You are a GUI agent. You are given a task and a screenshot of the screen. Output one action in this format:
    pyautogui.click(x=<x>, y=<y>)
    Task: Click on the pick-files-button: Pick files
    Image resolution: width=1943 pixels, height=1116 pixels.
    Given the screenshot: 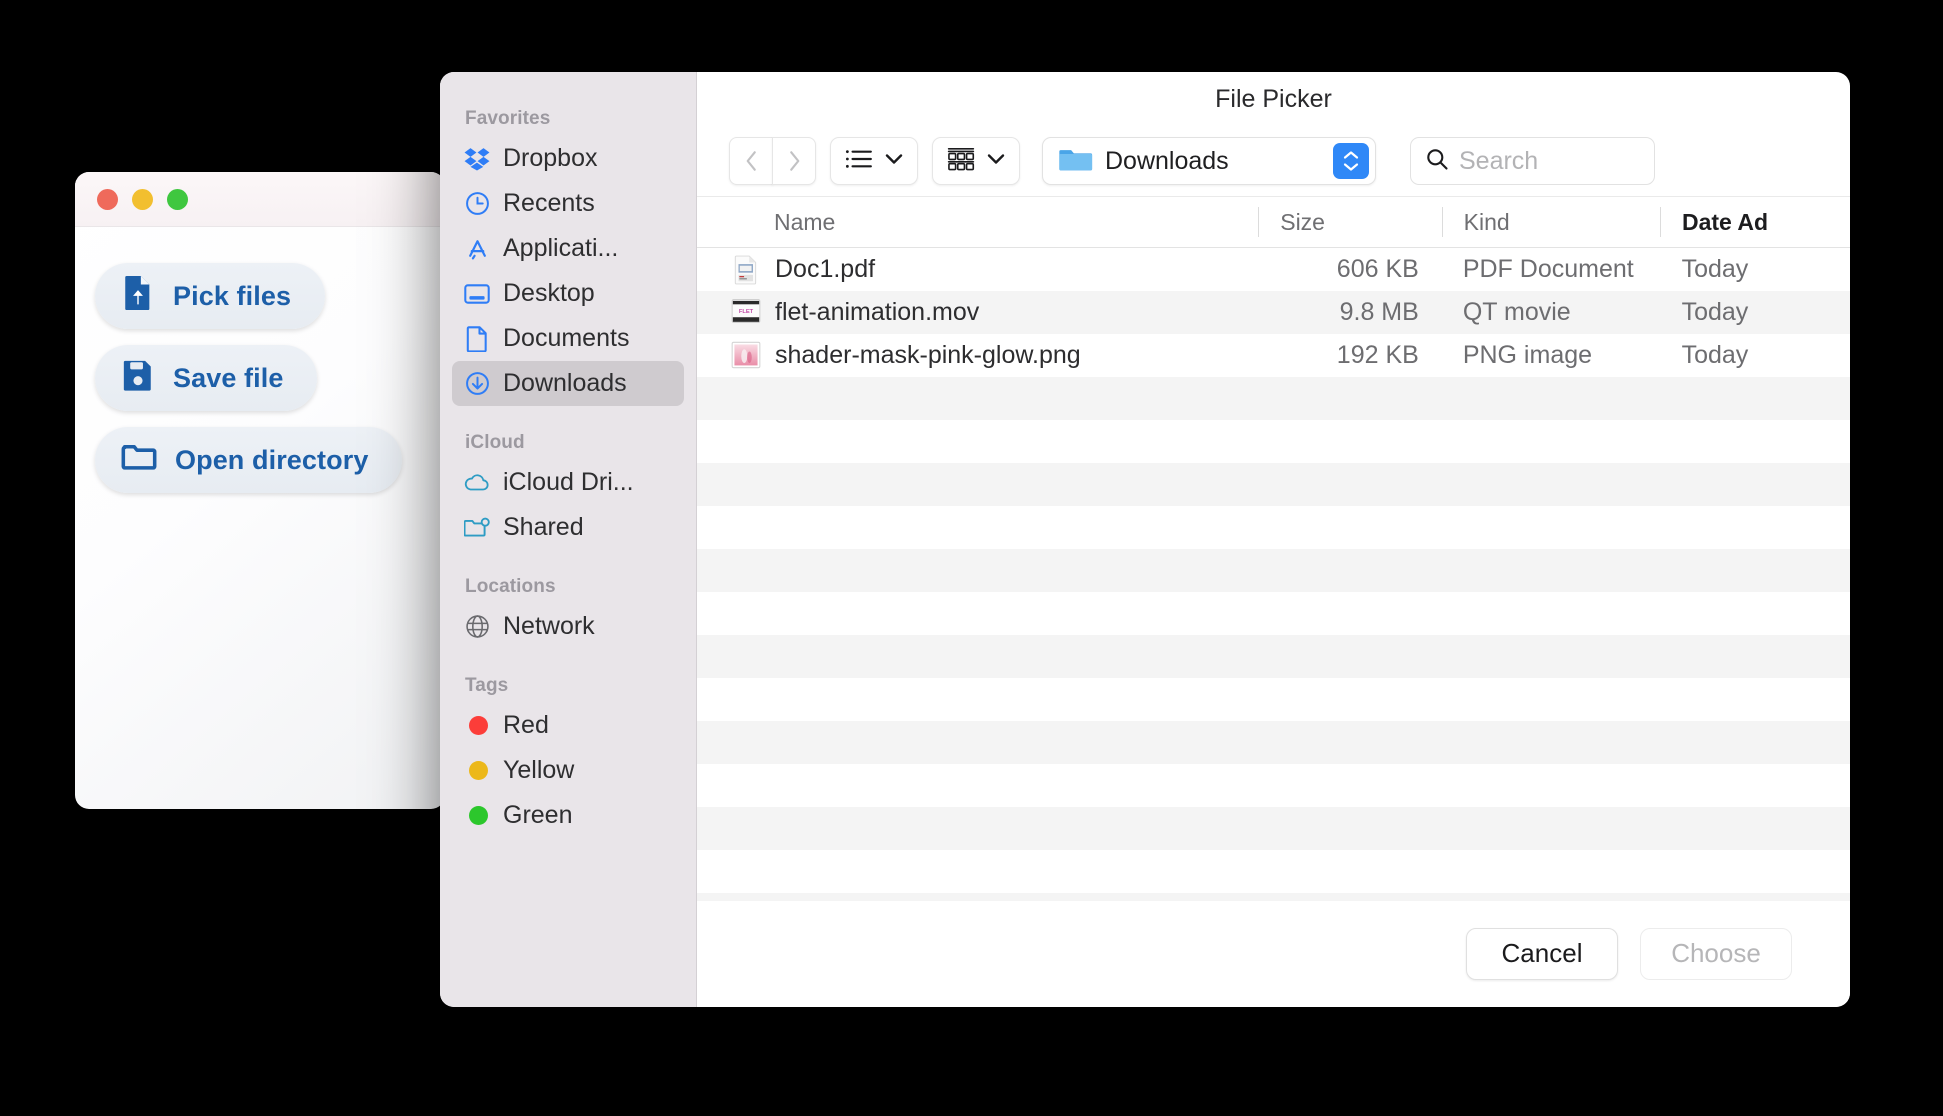 What is the action you would take?
    pyautogui.click(x=210, y=296)
    